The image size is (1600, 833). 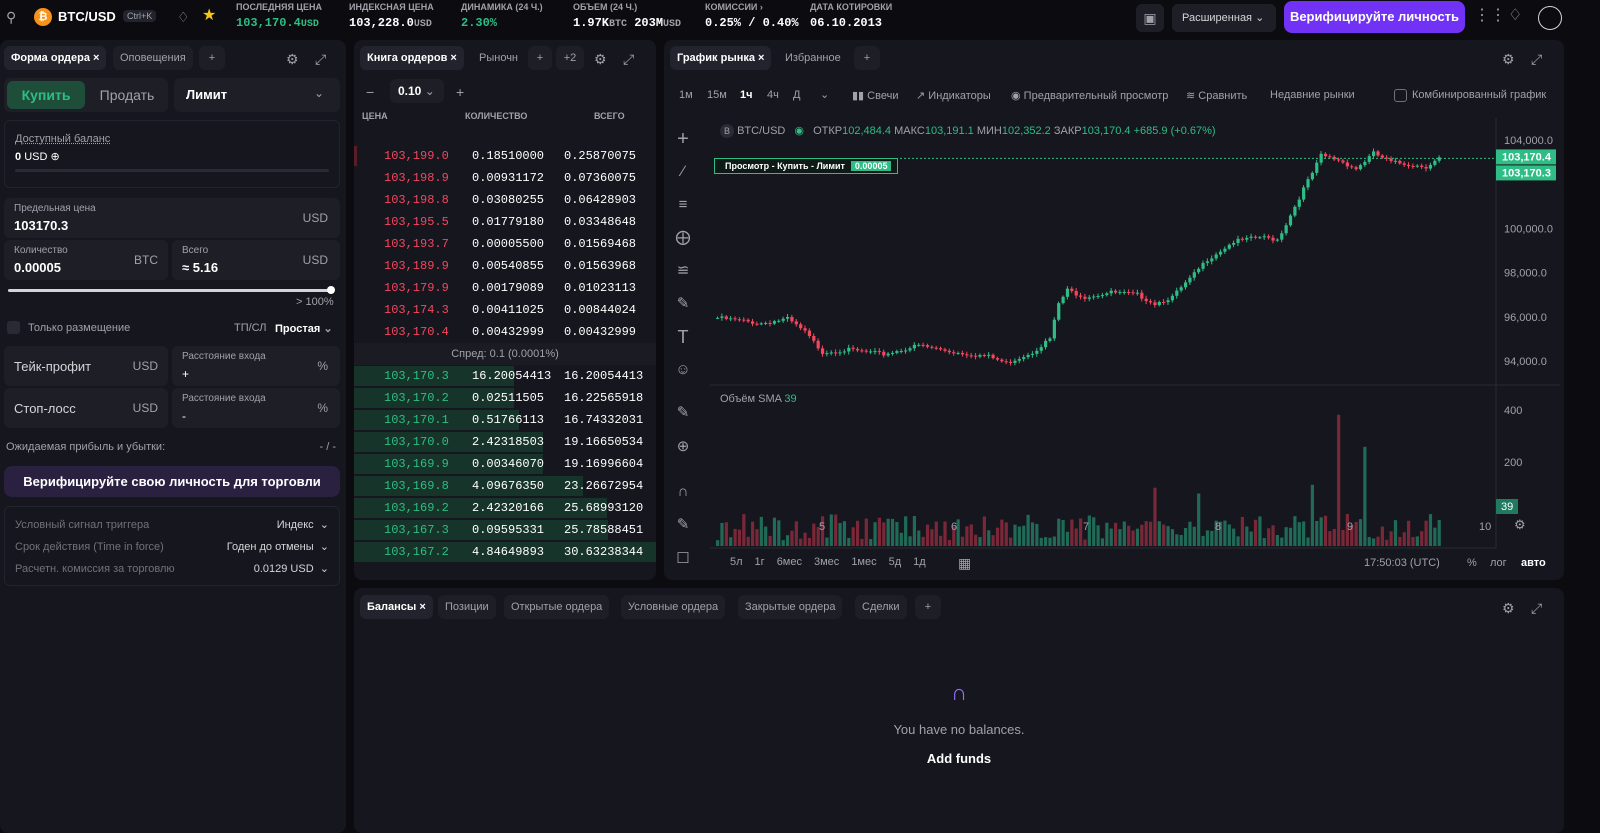 What do you see at coordinates (1520, 524) in the screenshot?
I see `settings-icon: ⚙` at bounding box center [1520, 524].